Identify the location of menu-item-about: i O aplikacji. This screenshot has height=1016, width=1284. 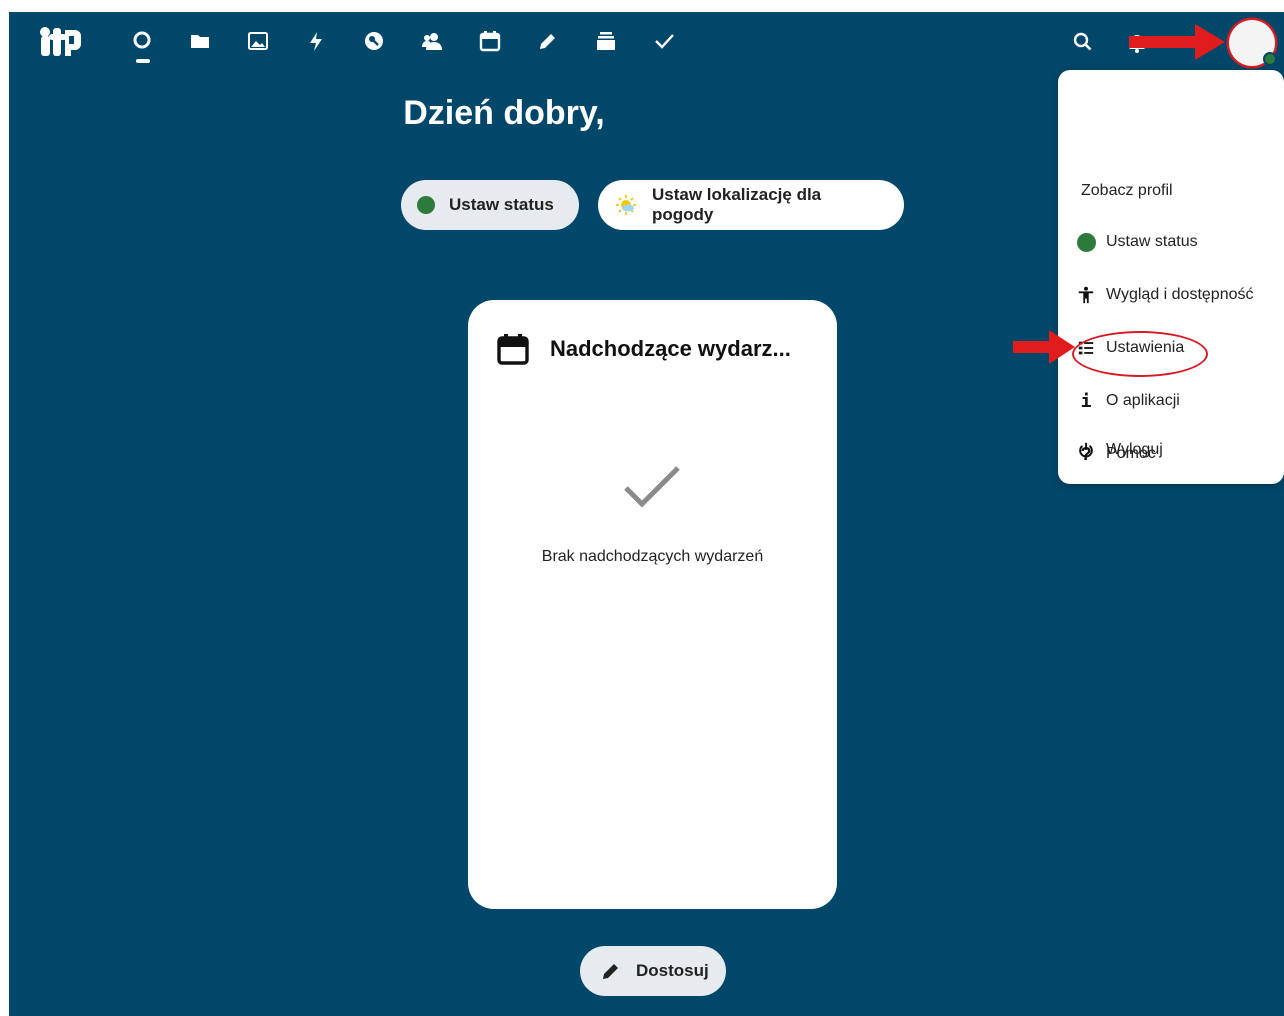
(1171, 401).